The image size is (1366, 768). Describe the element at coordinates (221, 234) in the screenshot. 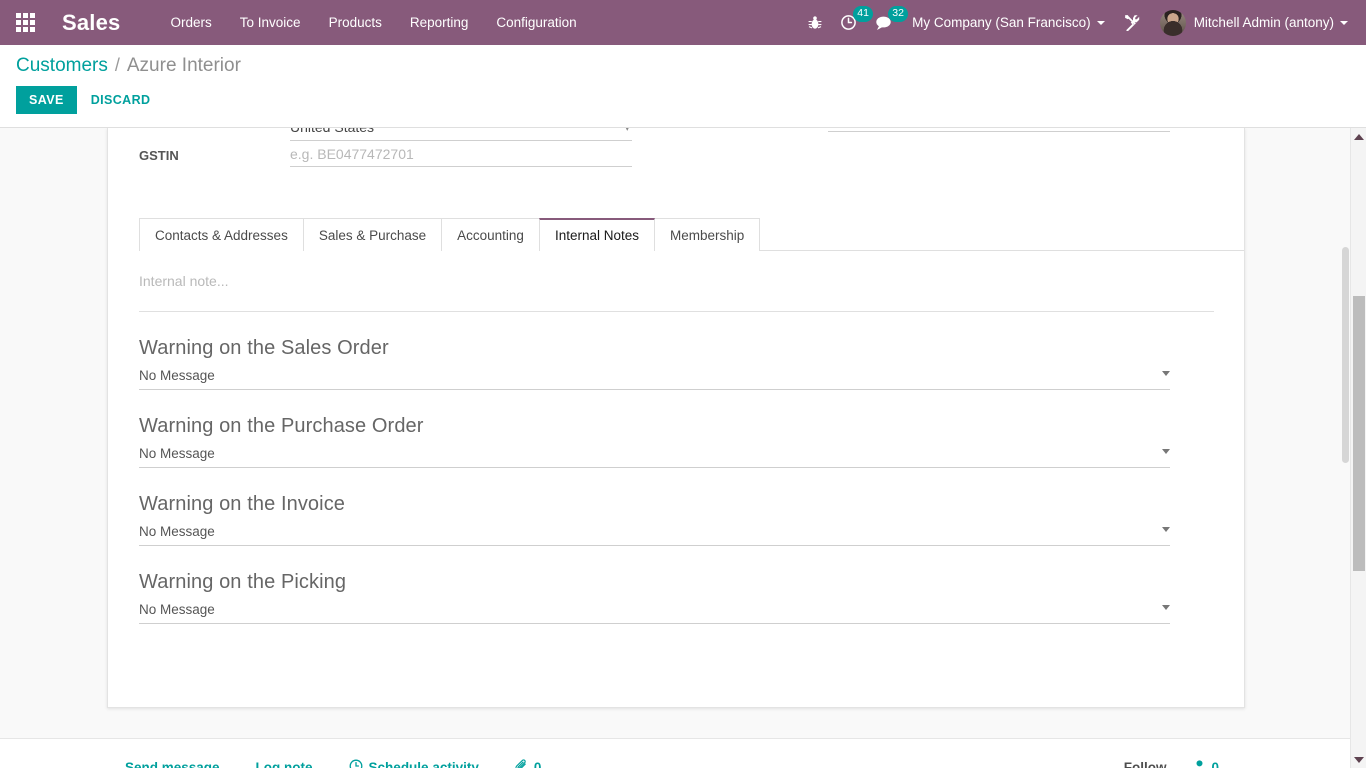

I see `tab-contacts-addresses: Contacts & Addresses` at that location.